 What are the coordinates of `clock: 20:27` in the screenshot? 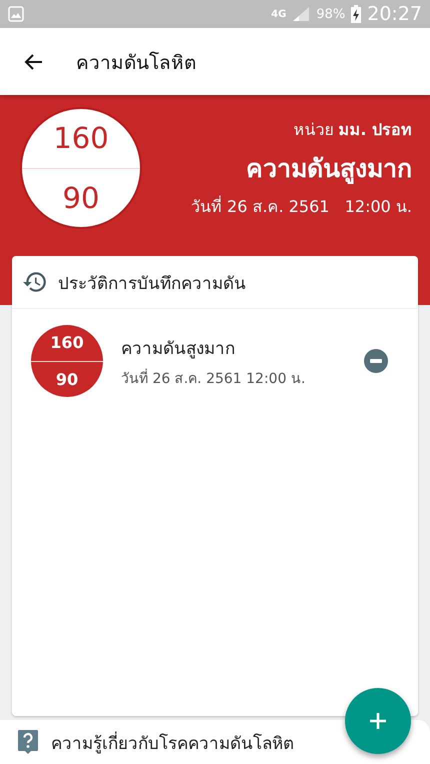 It's located at (394, 14).